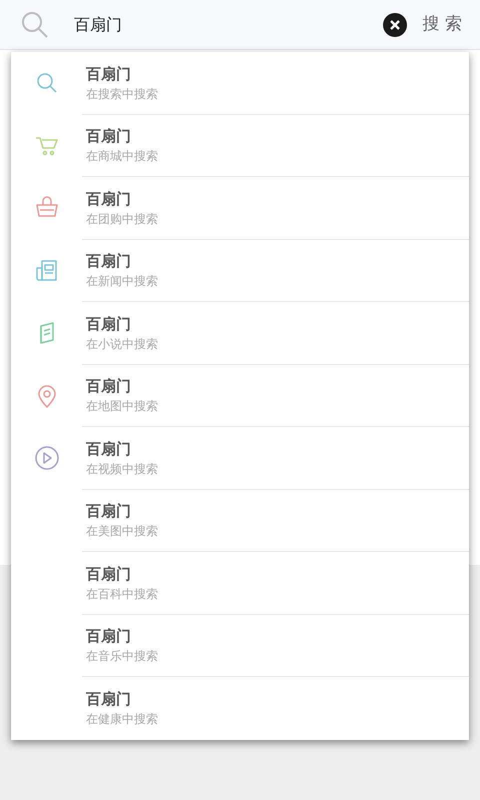 Image resolution: width=480 pixels, height=800 pixels. What do you see at coordinates (240, 208) in the screenshot?
I see `suggestion-item: 百扇门 在团购中搜索` at bounding box center [240, 208].